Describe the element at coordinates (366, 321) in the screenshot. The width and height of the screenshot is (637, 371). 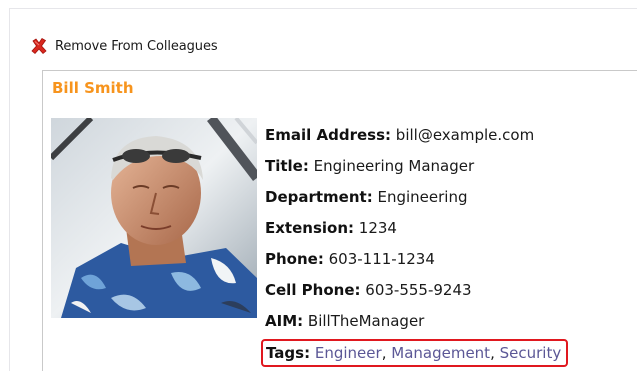
I see `detail-value: BillTheManager` at that location.